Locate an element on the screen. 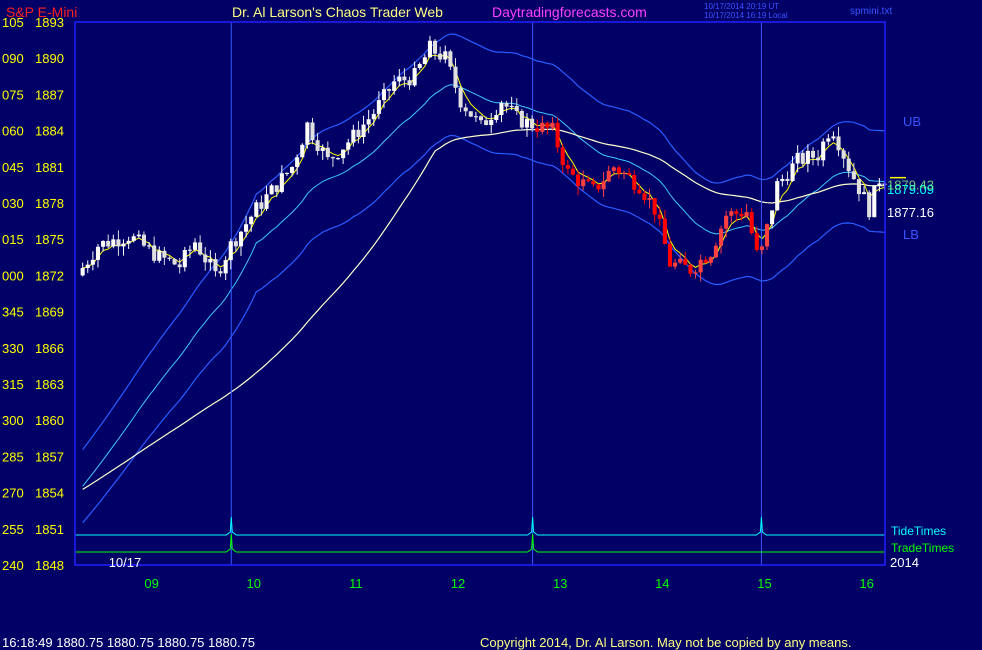 The width and height of the screenshot is (982, 650). x-tick-label: 12 is located at coordinates (458, 583).